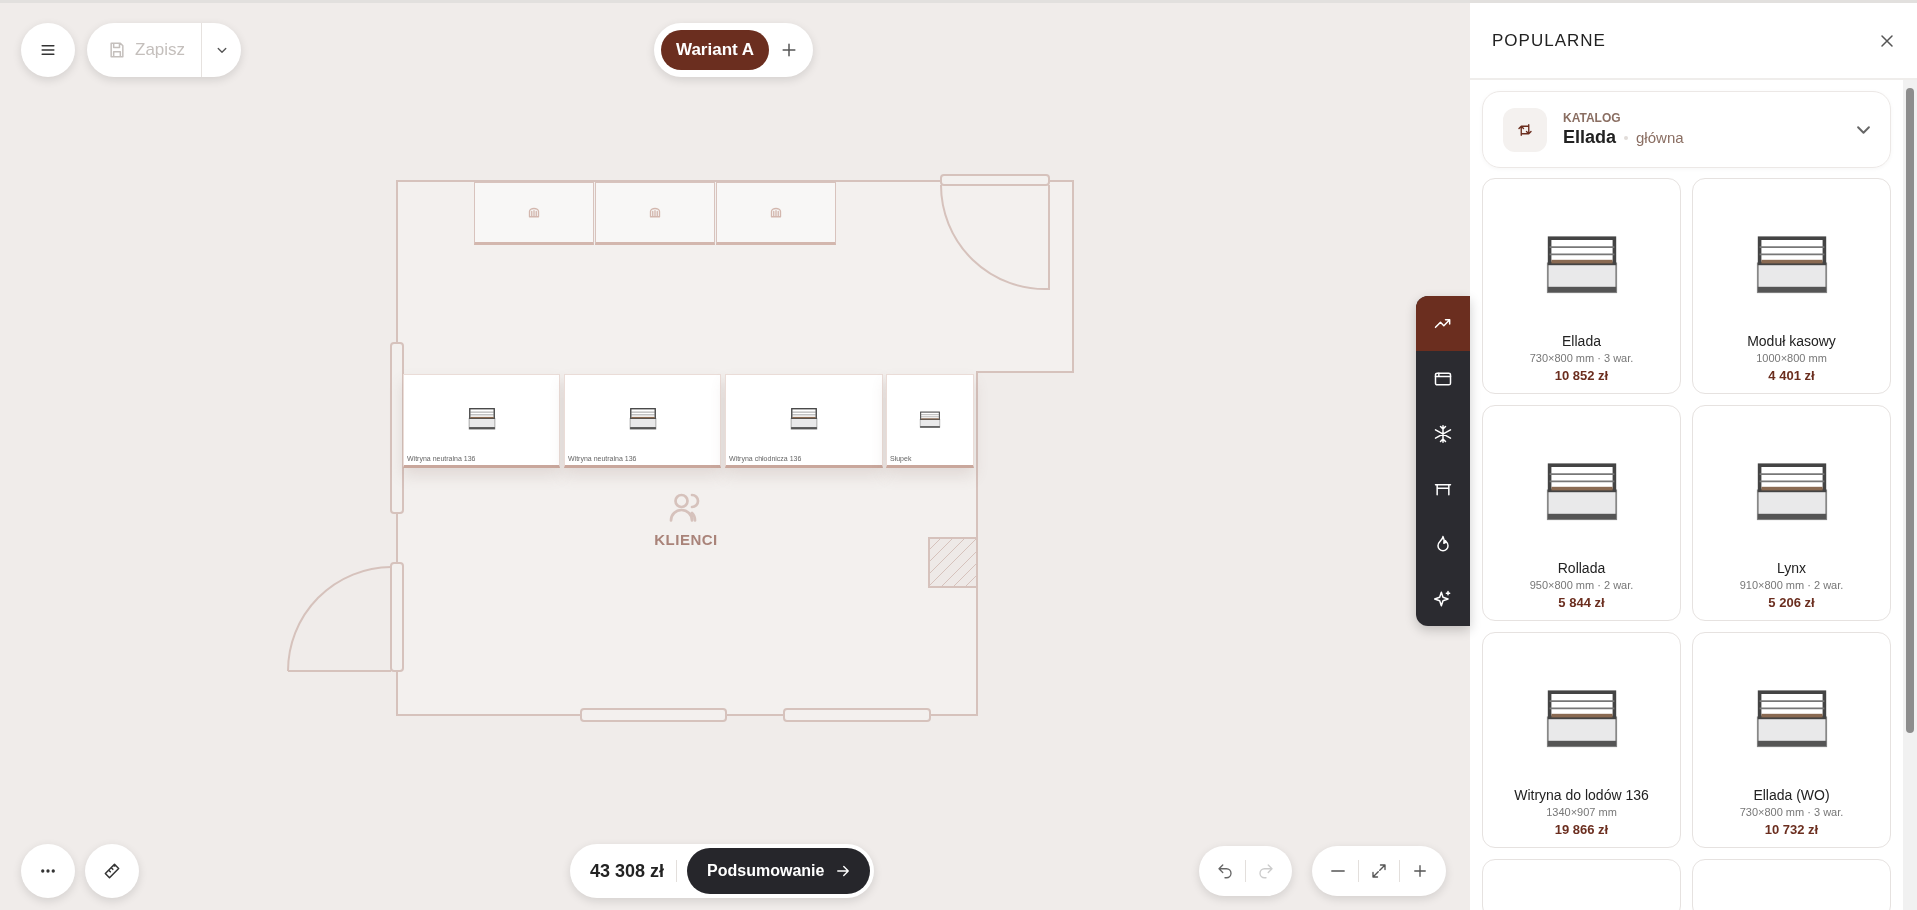 The width and height of the screenshot is (1917, 910). Describe the element at coordinates (1443, 598) in the screenshot. I see `sparkle-icon` at that location.